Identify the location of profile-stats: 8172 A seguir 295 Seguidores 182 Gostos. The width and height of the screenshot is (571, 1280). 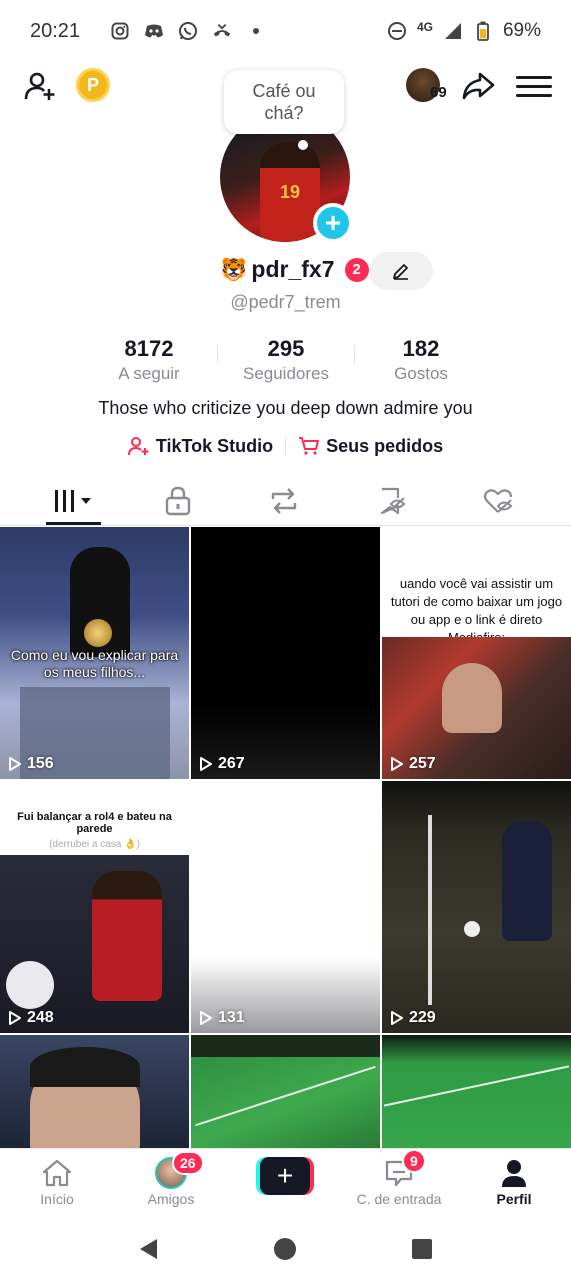
(285, 361).